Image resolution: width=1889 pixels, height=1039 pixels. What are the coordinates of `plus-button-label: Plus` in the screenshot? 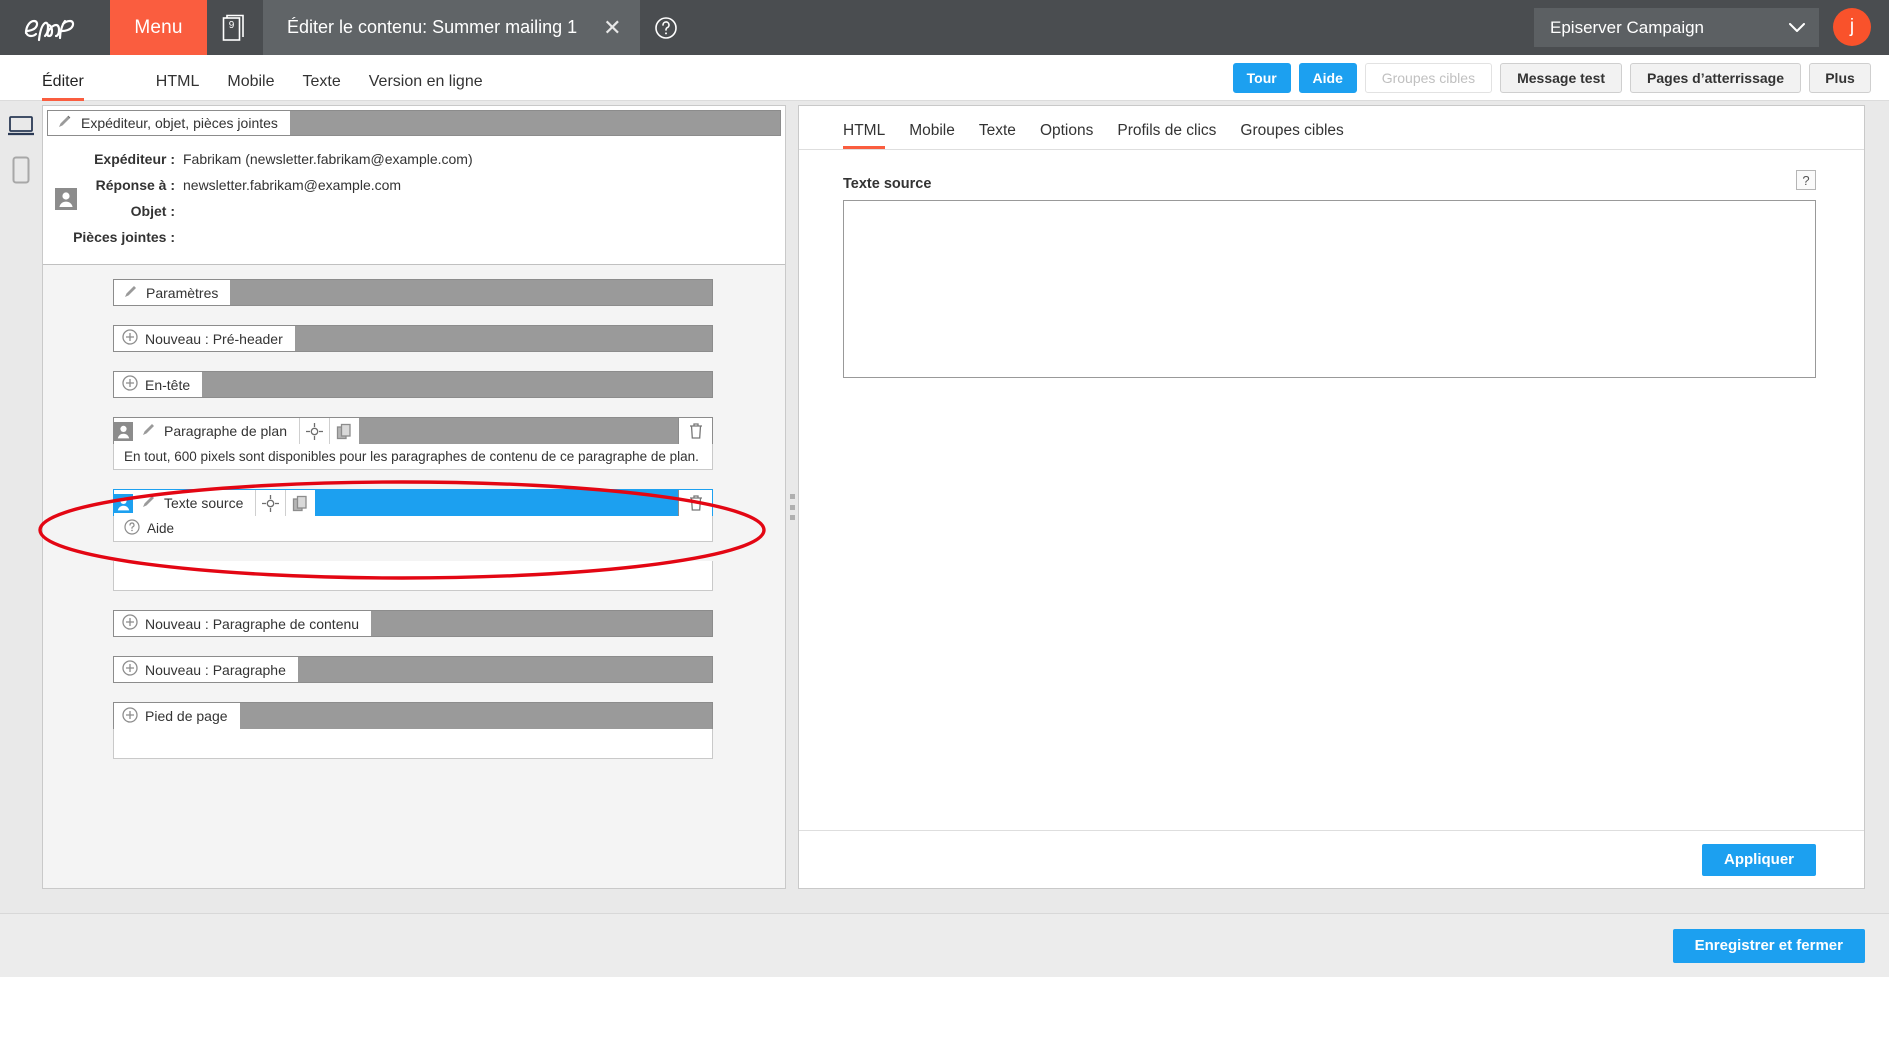 It's located at (1840, 78).